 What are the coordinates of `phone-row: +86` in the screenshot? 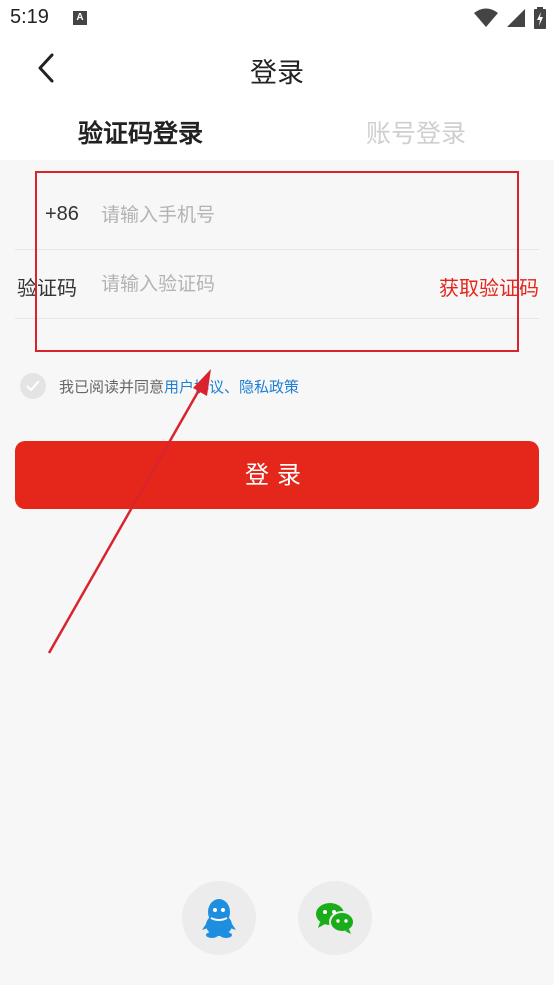 It's located at (277, 215).